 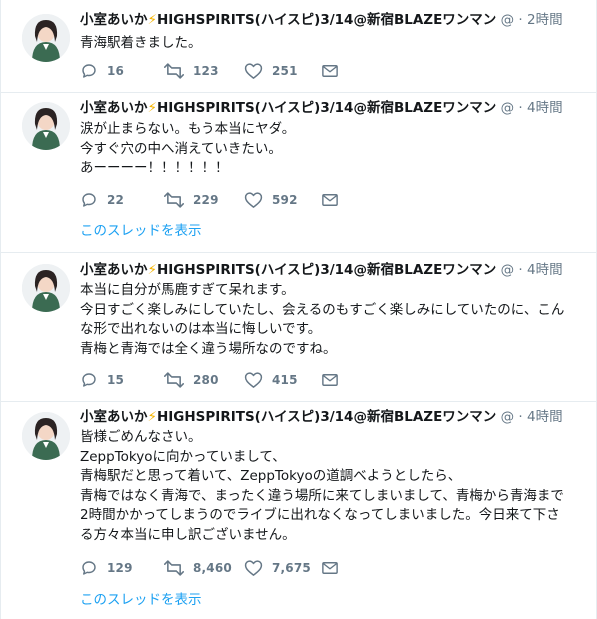 What do you see at coordinates (102, 380) in the screenshot?
I see `reply-button: 15` at bounding box center [102, 380].